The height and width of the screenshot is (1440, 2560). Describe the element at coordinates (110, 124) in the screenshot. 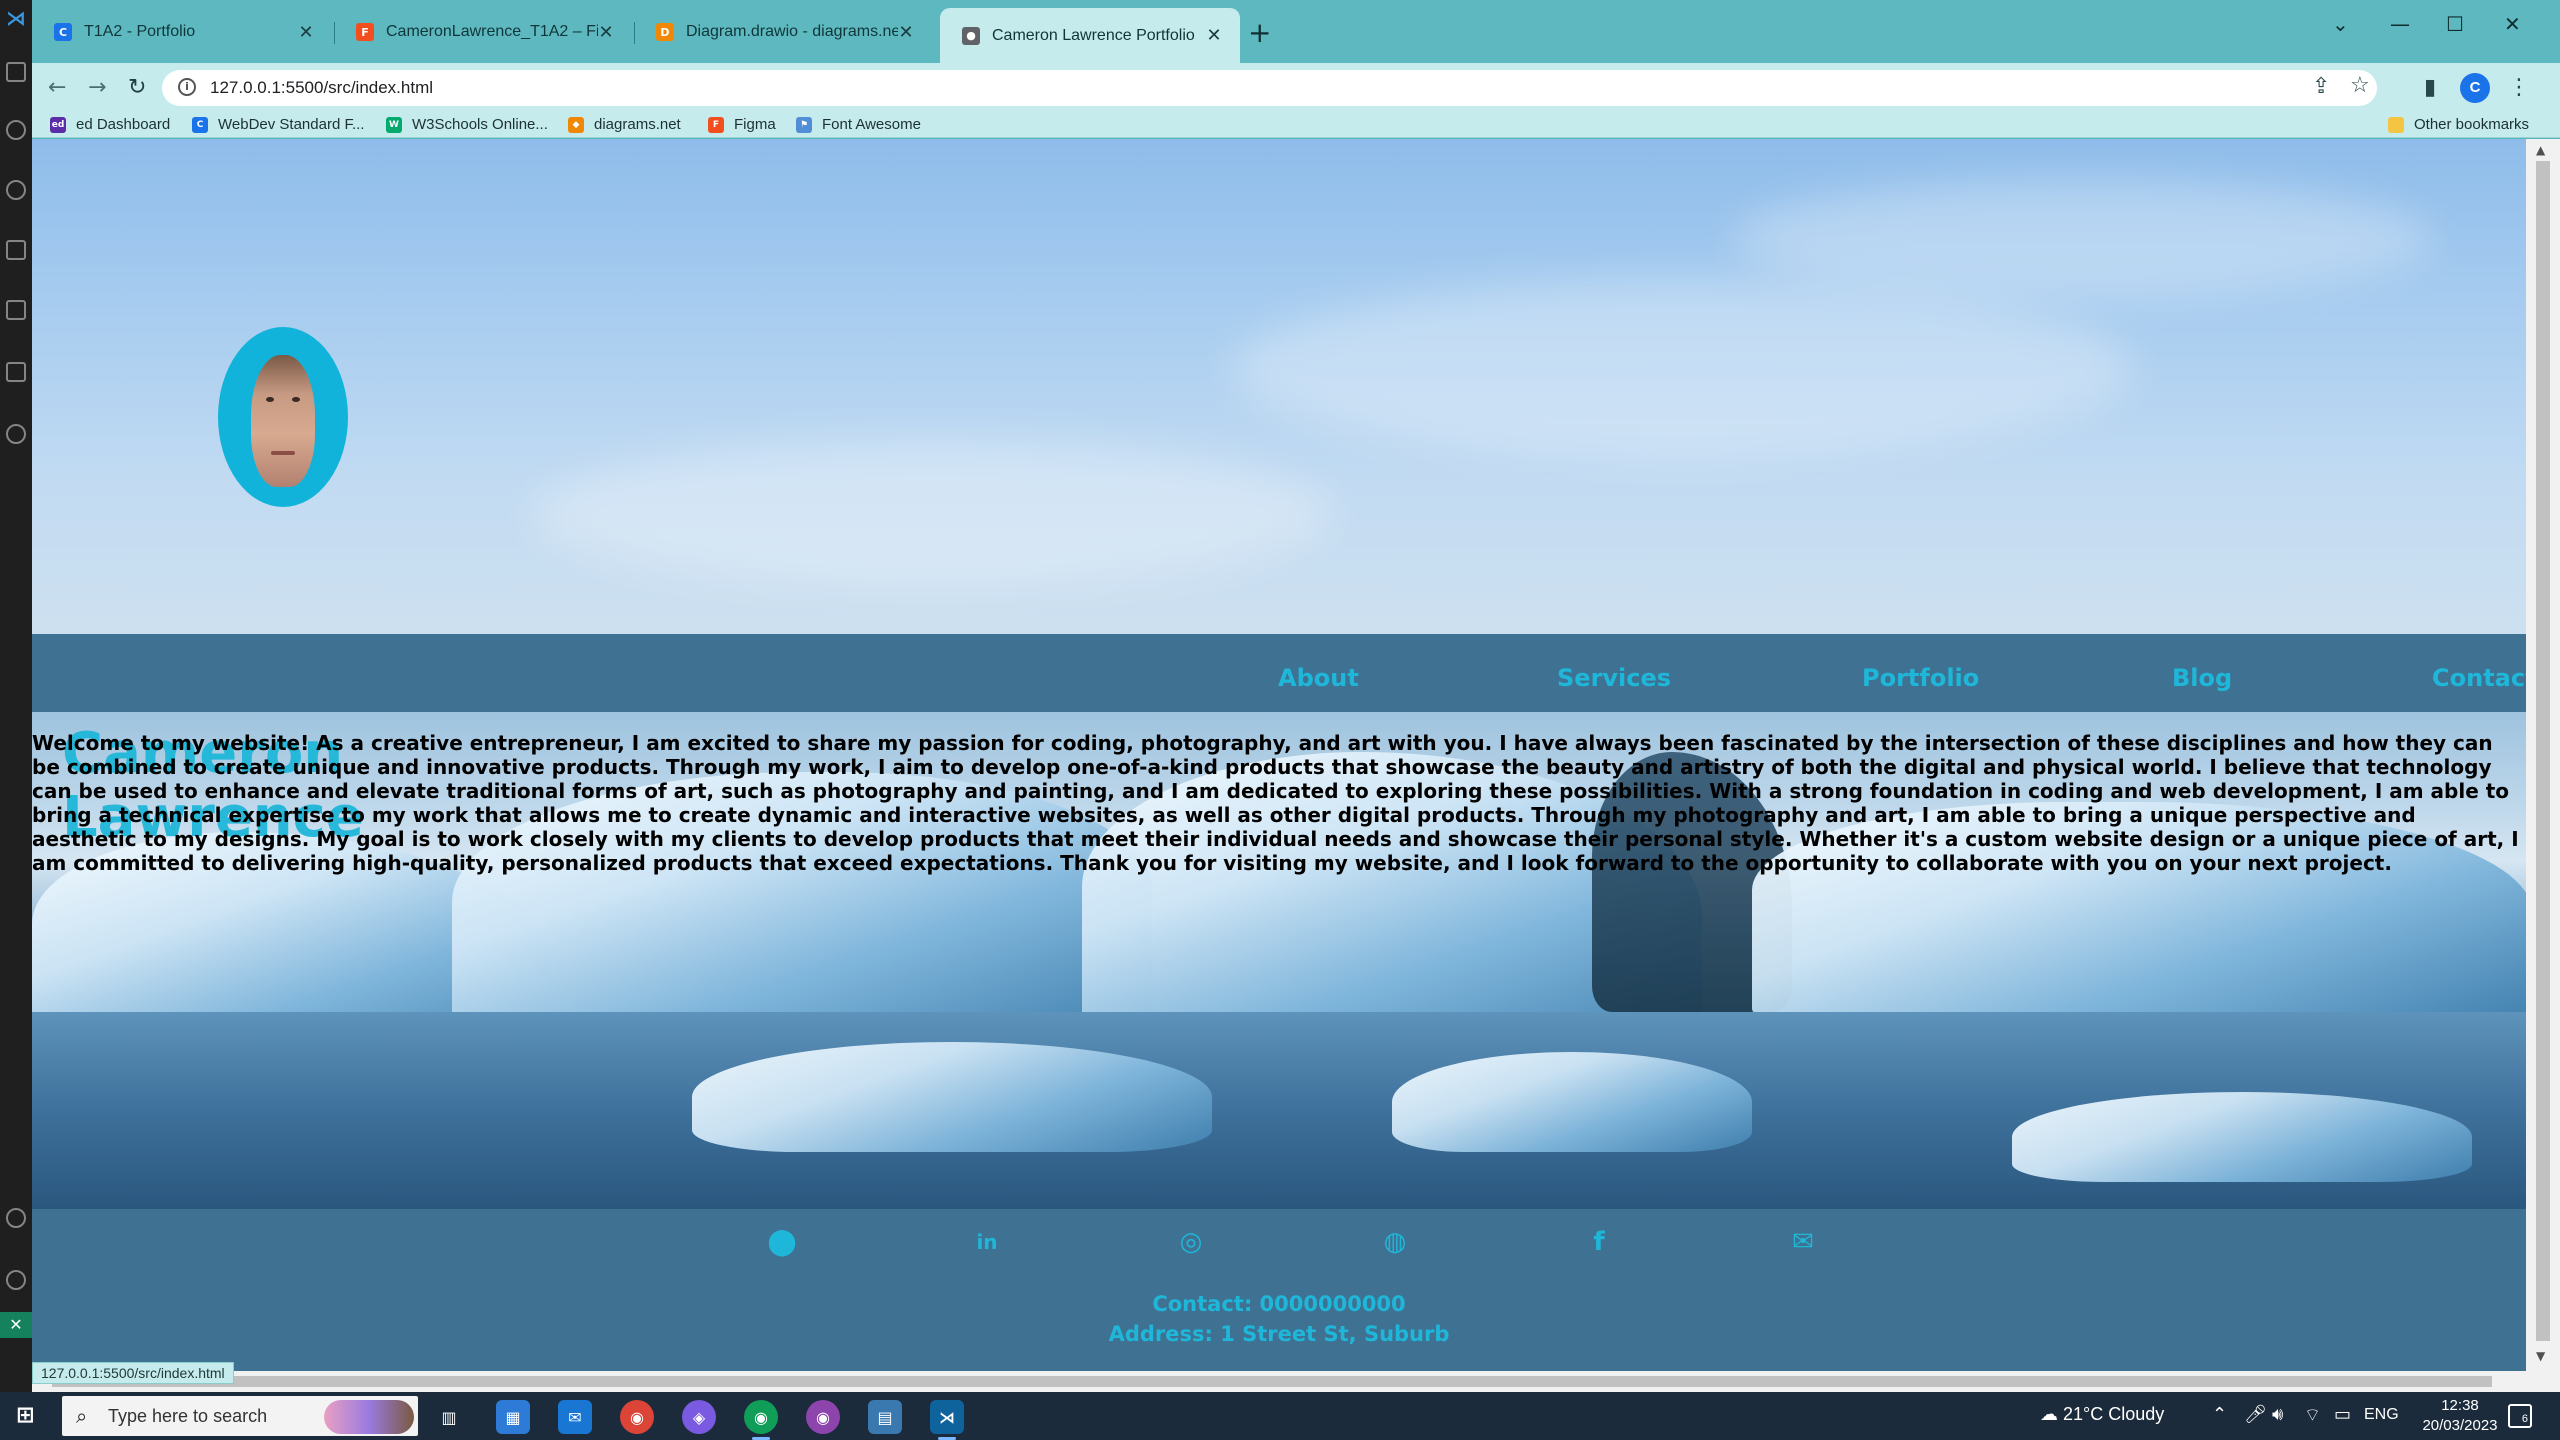

I see `bookmark-ed-dashboard: ed ed Dashboard` at that location.